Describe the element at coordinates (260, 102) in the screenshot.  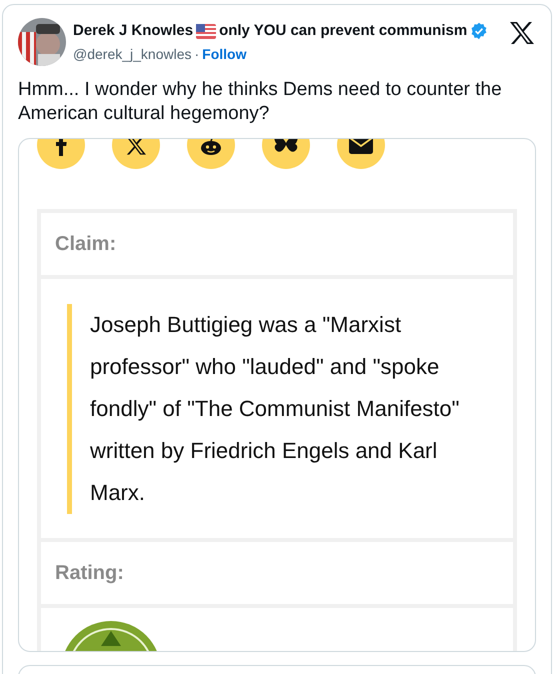
I see `tweet-text: Hmm... I wonder why he thinks Dems need to counter the American cultural hegemony?` at that location.